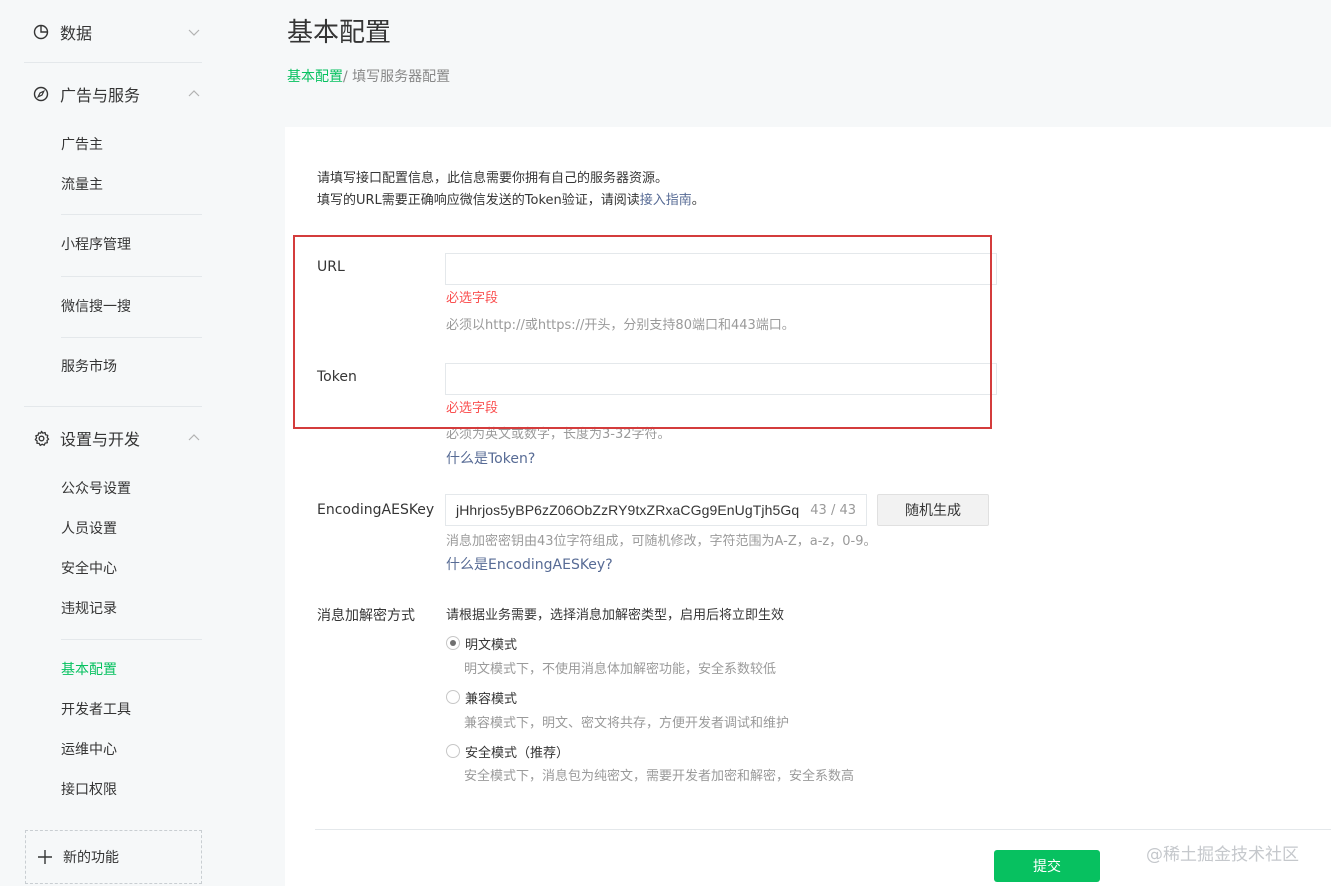 The height and width of the screenshot is (886, 1331). What do you see at coordinates (45, 857) in the screenshot?
I see `plus-icon` at bounding box center [45, 857].